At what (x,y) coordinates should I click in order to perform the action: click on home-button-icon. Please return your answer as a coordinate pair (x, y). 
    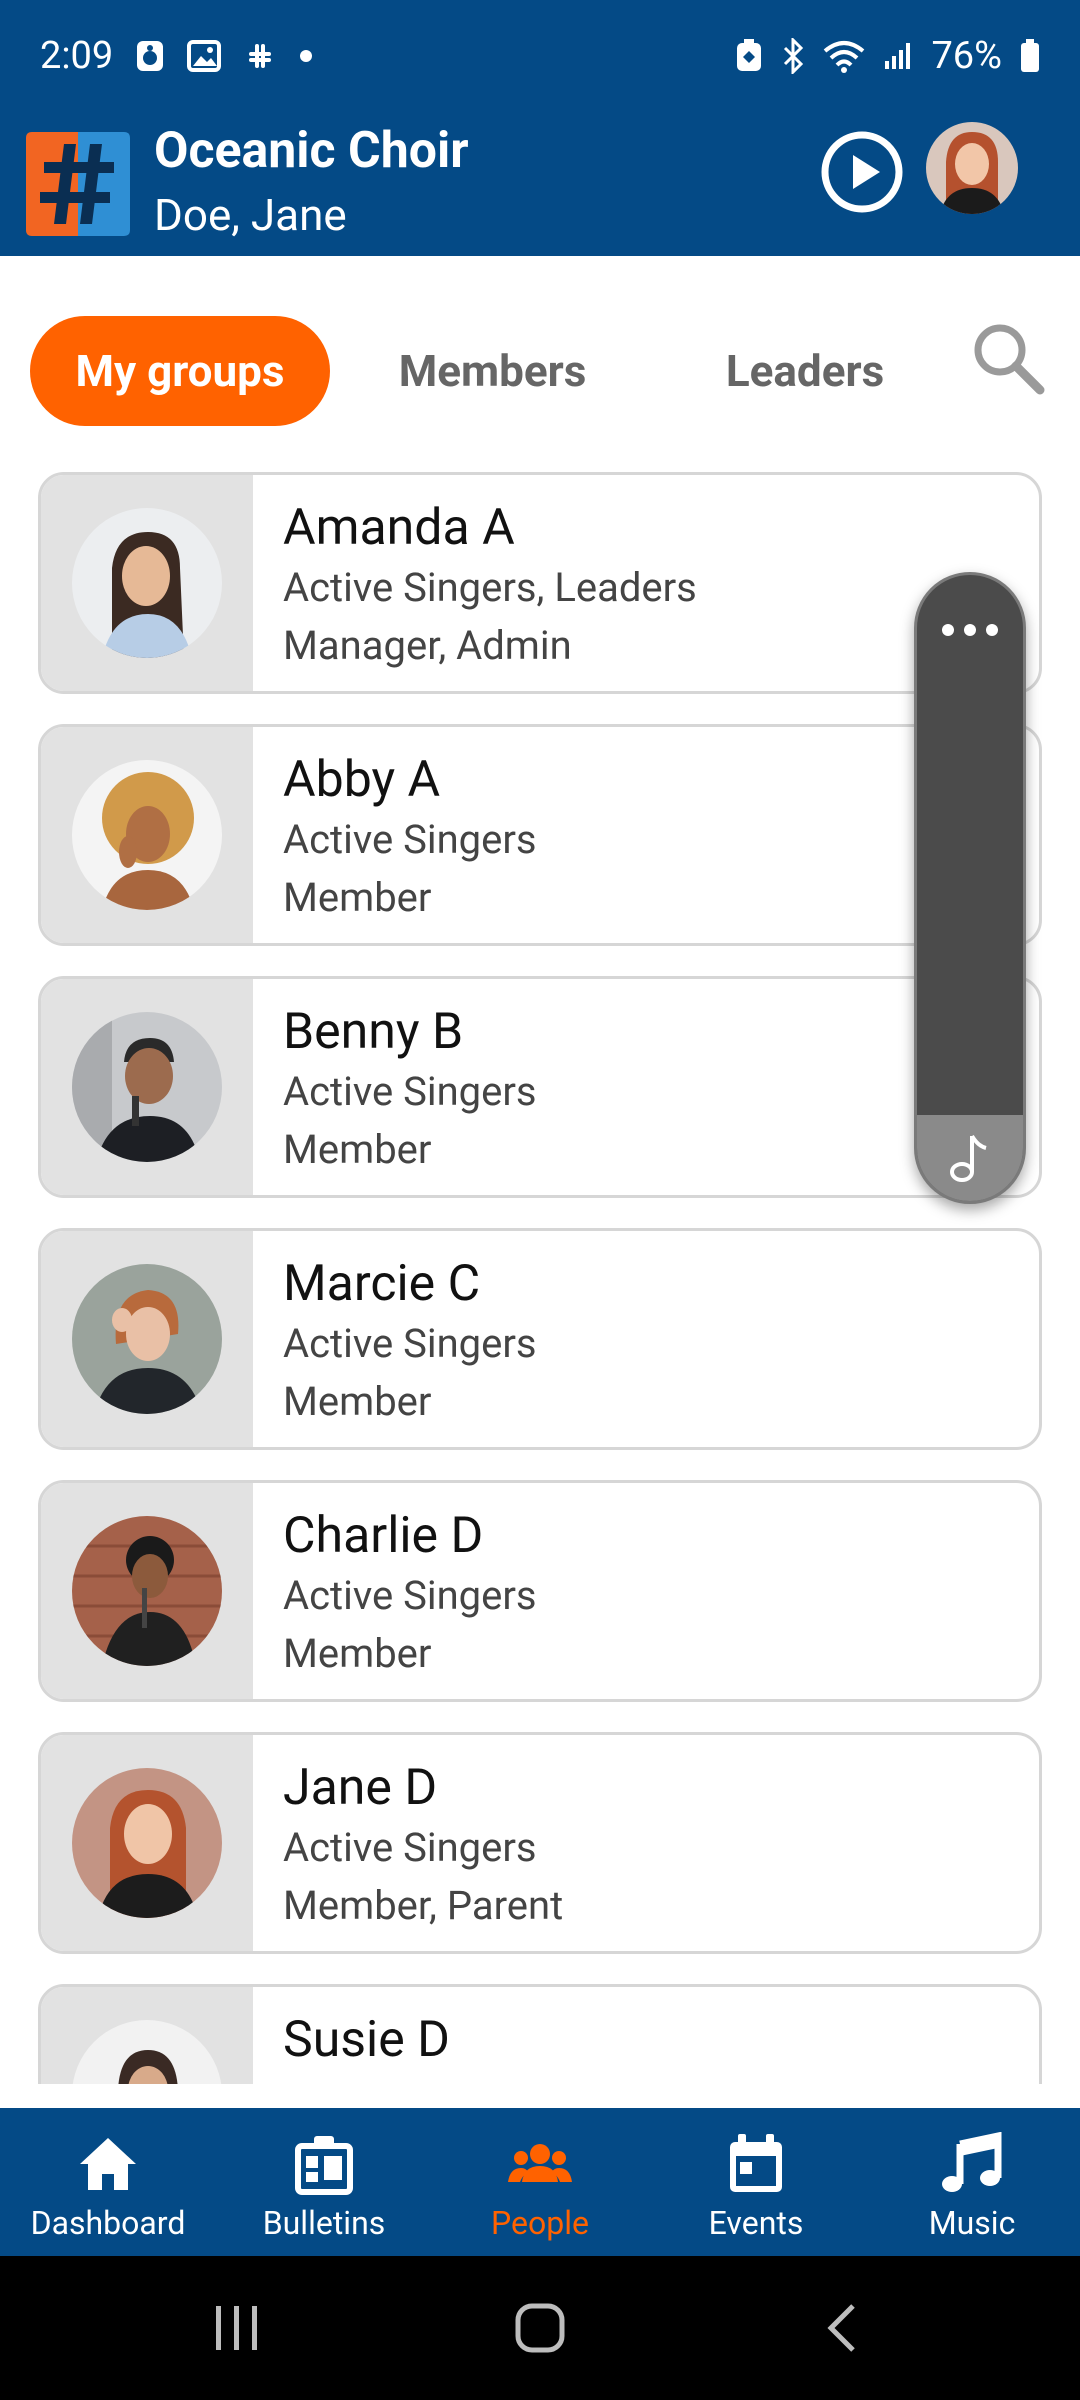
    Looking at the image, I should click on (540, 2328).